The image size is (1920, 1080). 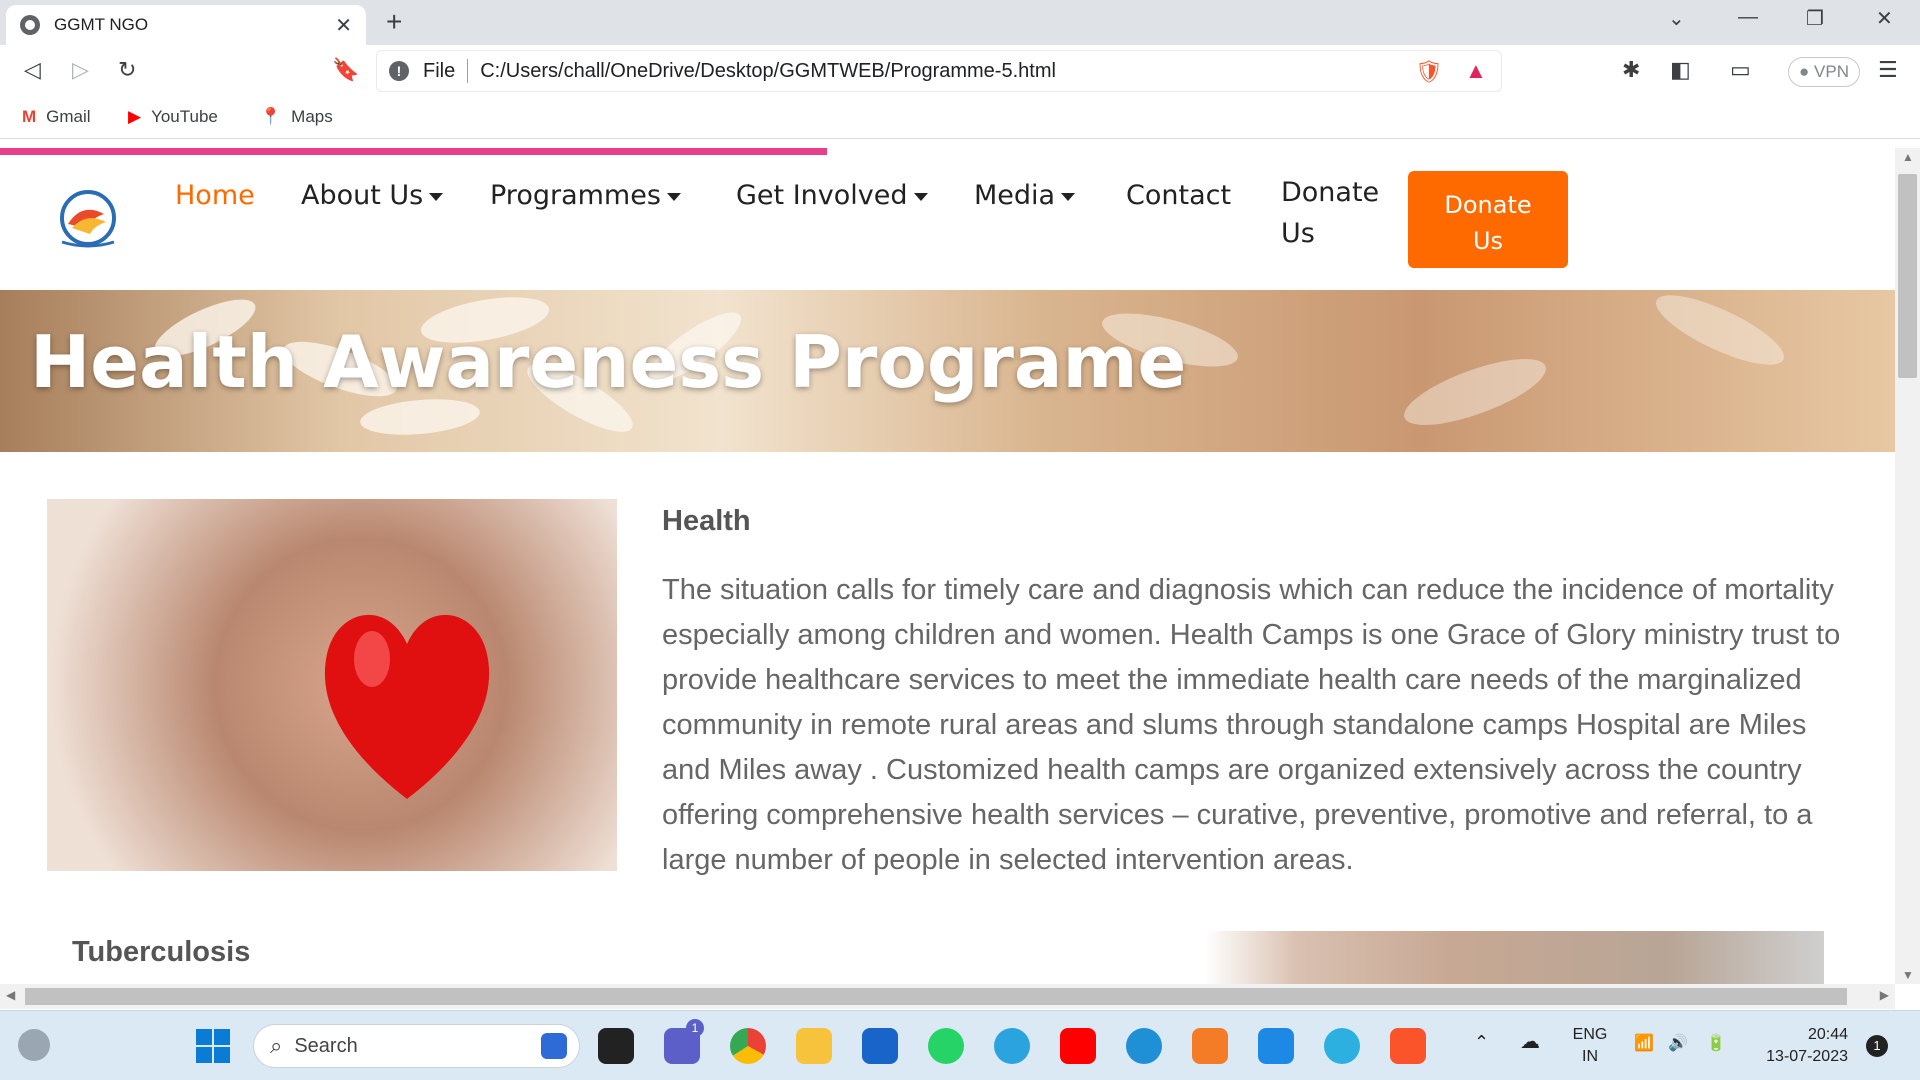 I want to click on search-icon: ⌕, so click(x=276, y=1045).